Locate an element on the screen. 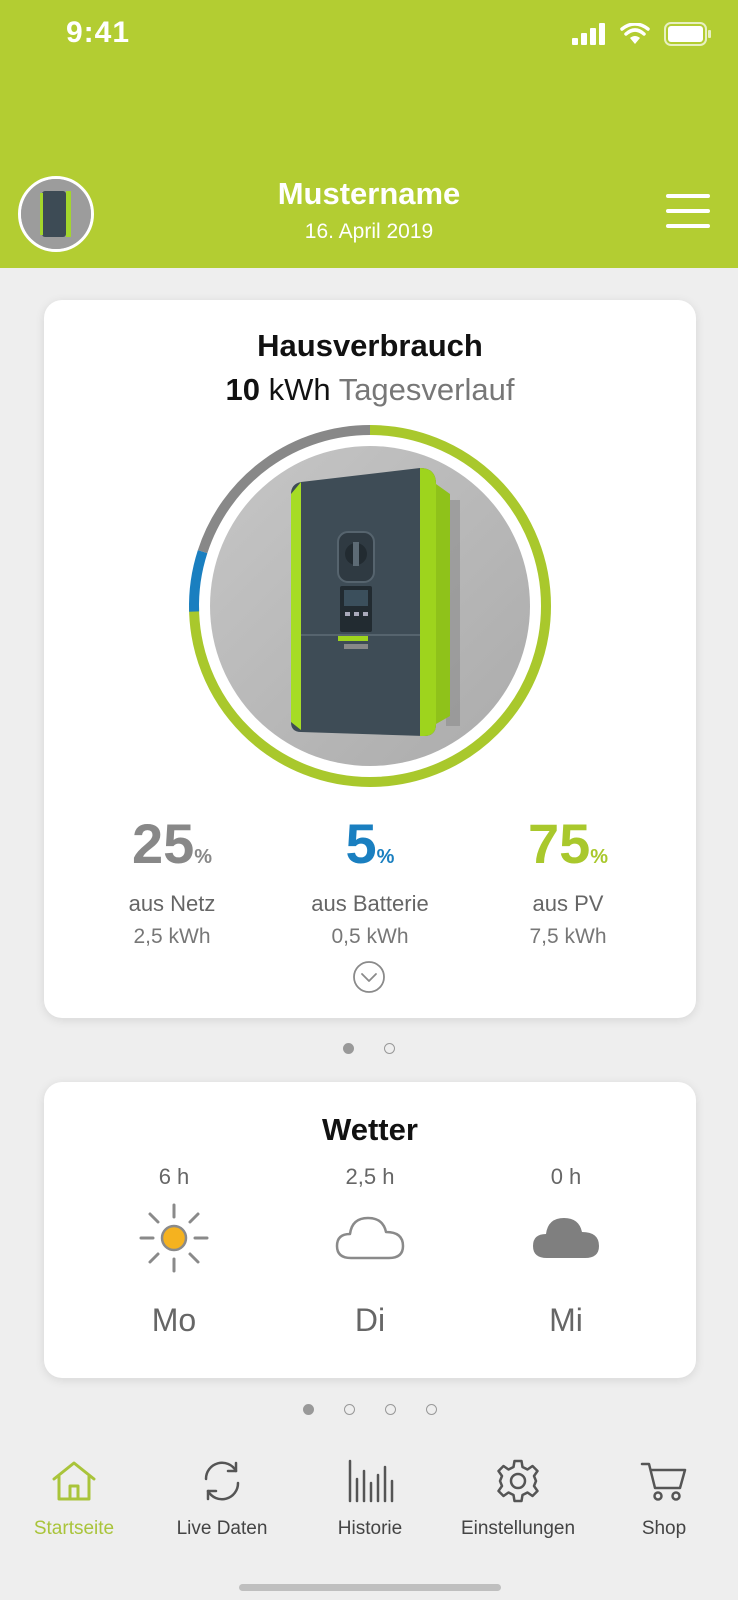 The image size is (738, 1600). nav-einstellungen: Einstellungen is located at coordinates (518, 1497).